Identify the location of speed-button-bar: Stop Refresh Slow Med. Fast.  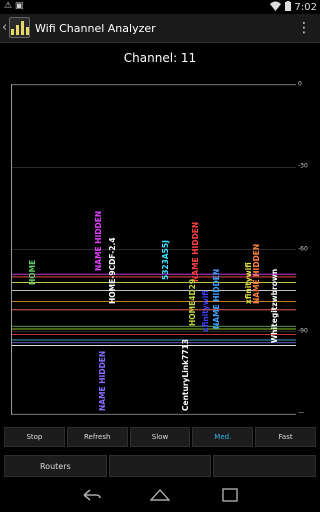
(160, 437).